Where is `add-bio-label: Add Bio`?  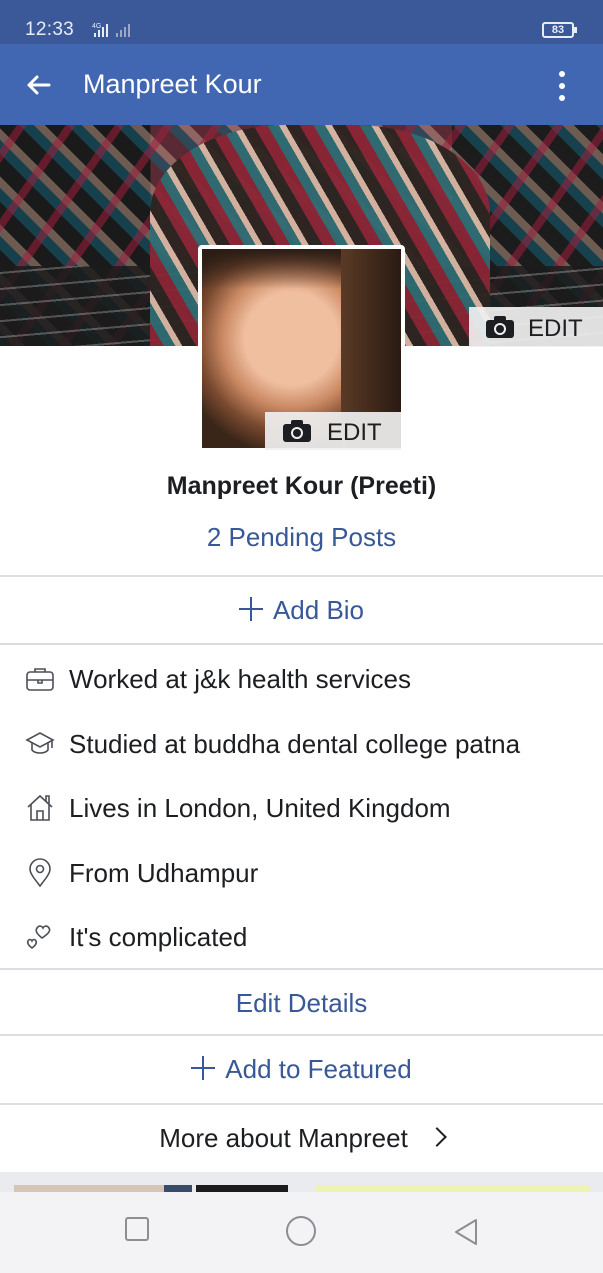 add-bio-label: Add Bio is located at coordinates (318, 610).